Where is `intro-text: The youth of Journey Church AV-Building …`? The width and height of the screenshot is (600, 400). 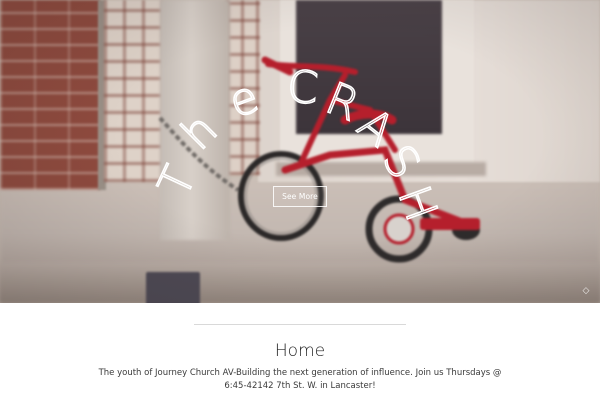 intro-text: The youth of Journey Church AV-Building … is located at coordinates (300, 379).